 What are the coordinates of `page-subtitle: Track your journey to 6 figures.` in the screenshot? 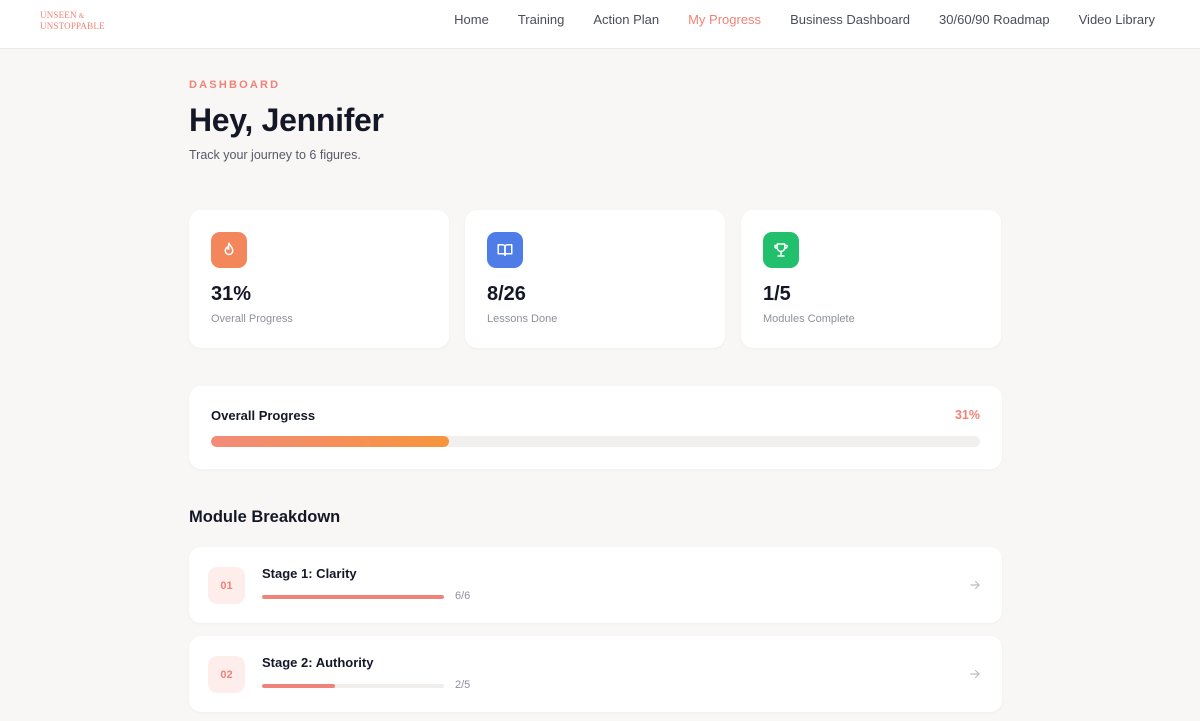 It's located at (275, 155).